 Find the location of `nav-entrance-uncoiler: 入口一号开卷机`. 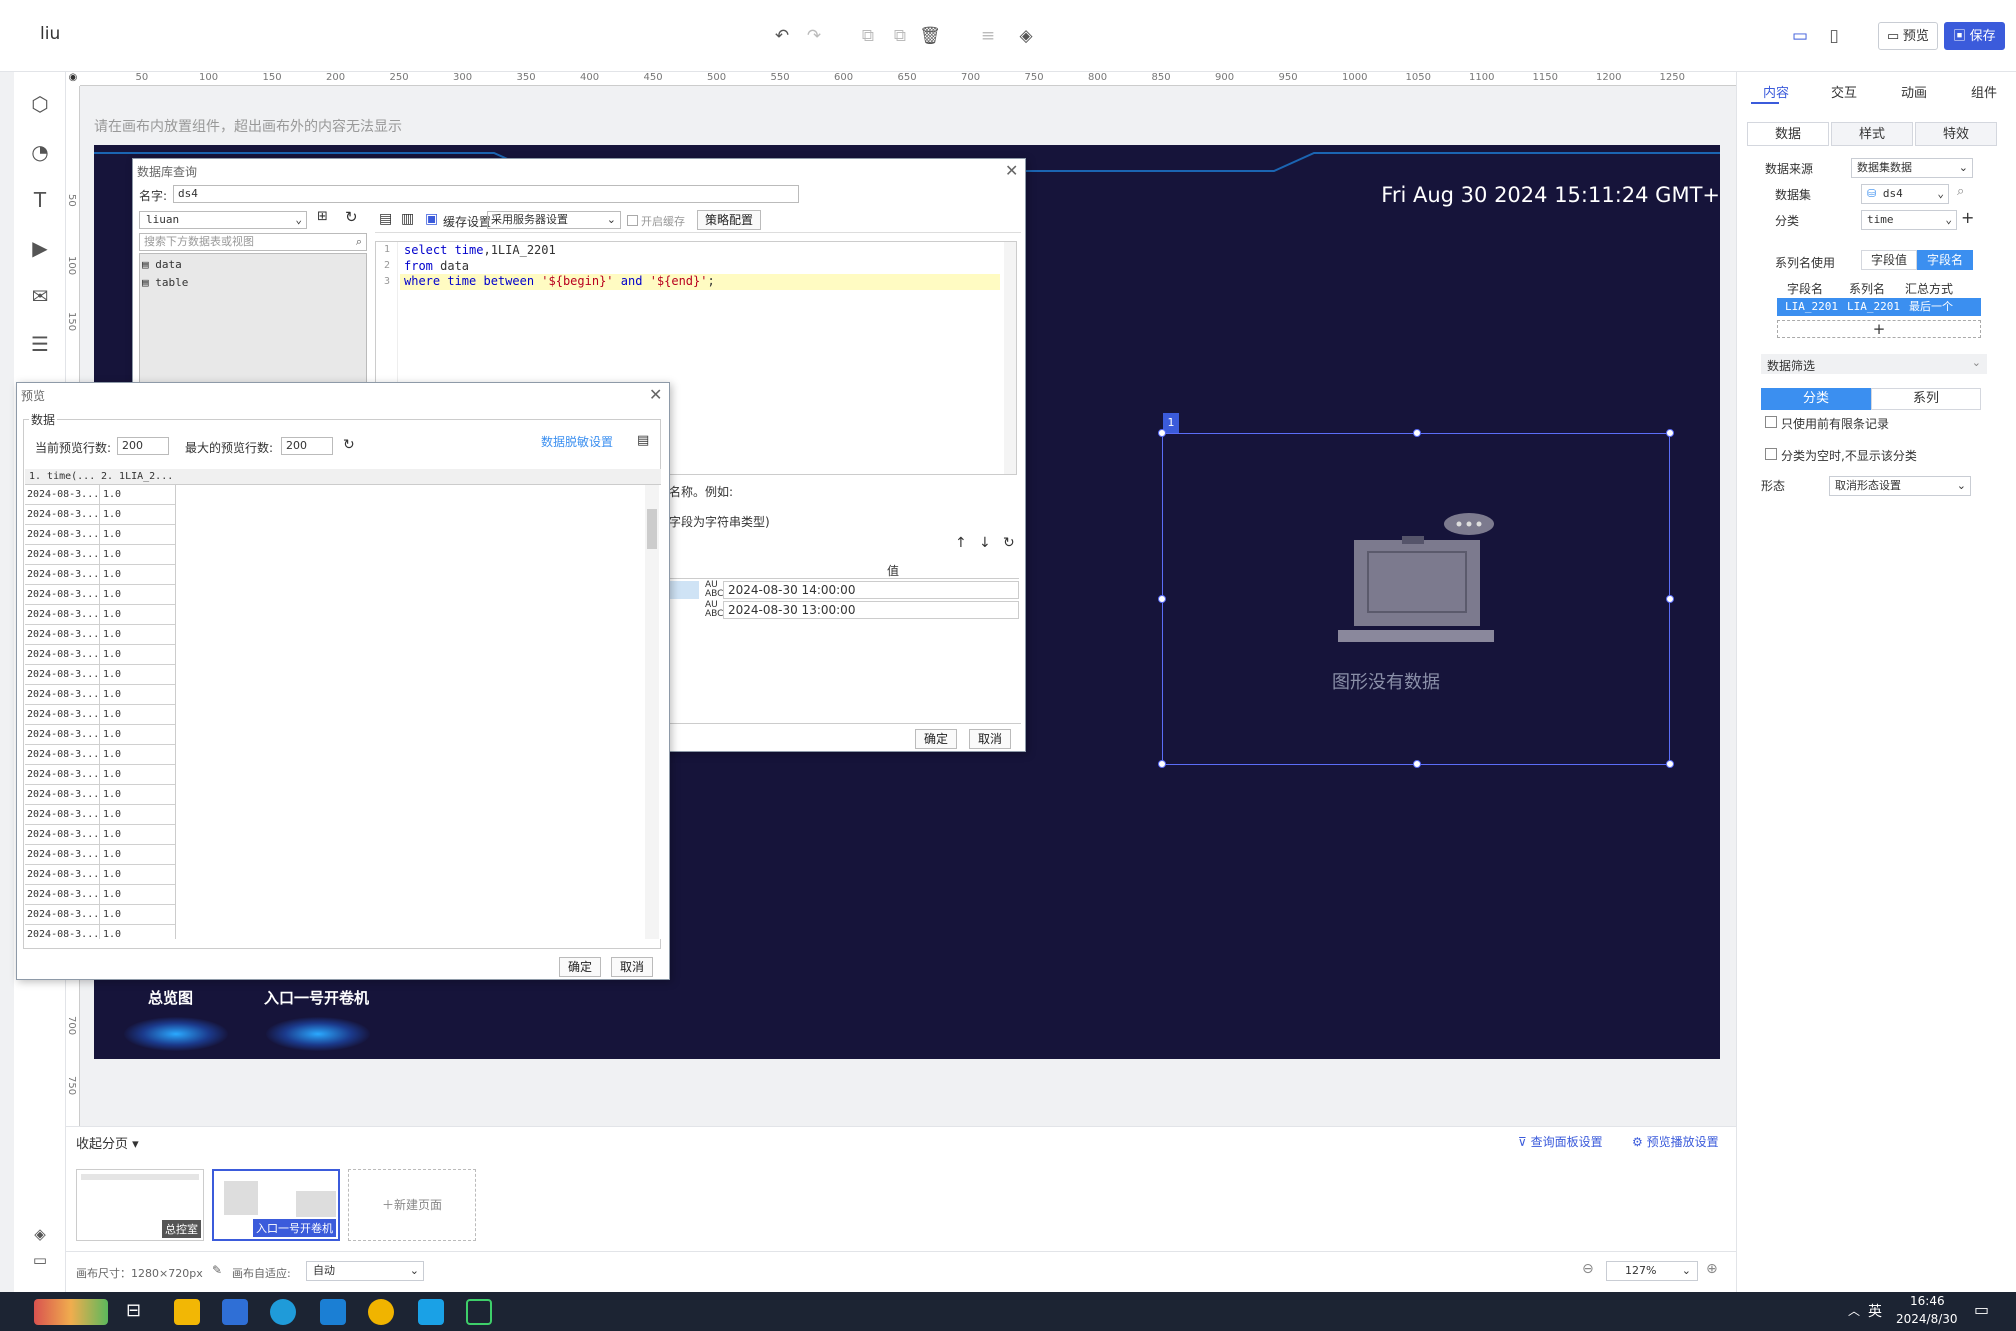

nav-entrance-uncoiler: 入口一号开卷机 is located at coordinates (316, 997).